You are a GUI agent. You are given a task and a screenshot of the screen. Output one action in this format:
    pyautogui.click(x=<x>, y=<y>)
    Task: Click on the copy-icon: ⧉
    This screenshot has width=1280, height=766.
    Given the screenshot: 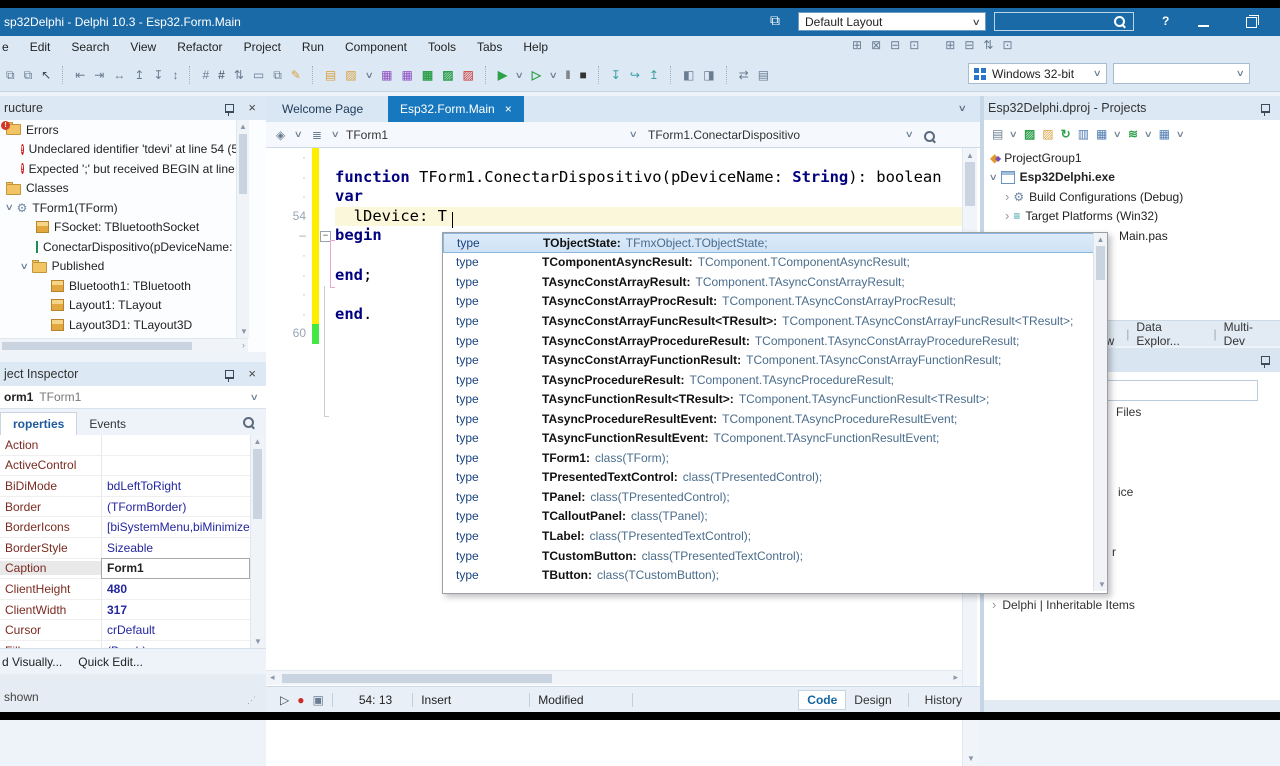 What is the action you would take?
    pyautogui.click(x=277, y=75)
    